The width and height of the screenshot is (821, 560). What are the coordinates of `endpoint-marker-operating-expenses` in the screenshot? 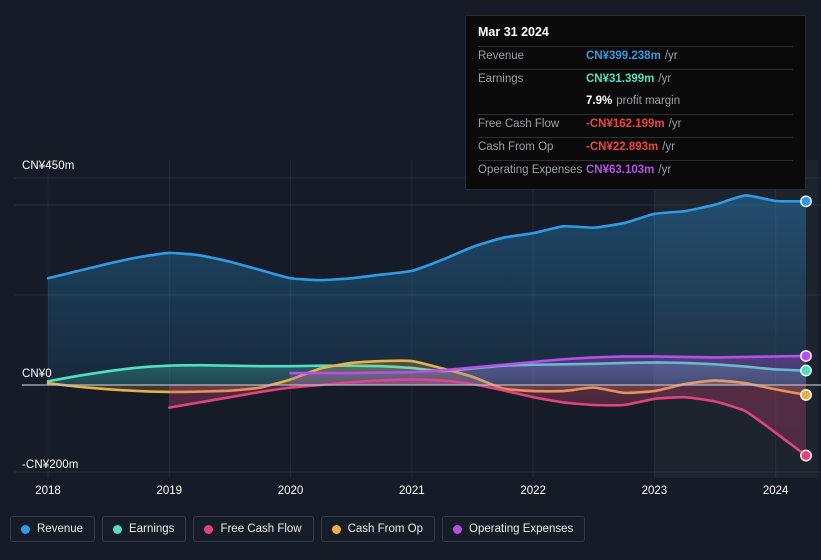 It's located at (806, 356).